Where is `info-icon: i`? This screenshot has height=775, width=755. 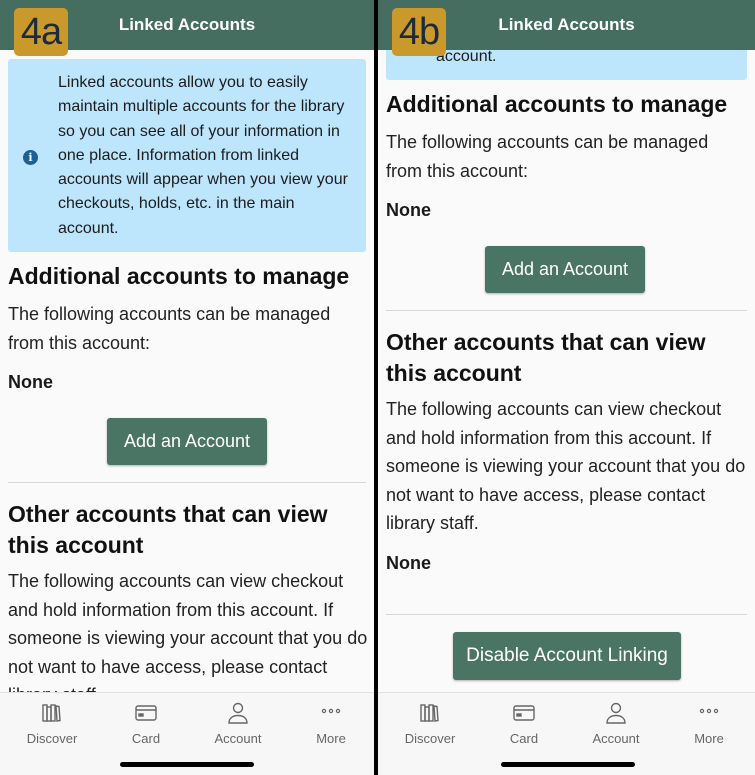 info-icon: i is located at coordinates (30, 157).